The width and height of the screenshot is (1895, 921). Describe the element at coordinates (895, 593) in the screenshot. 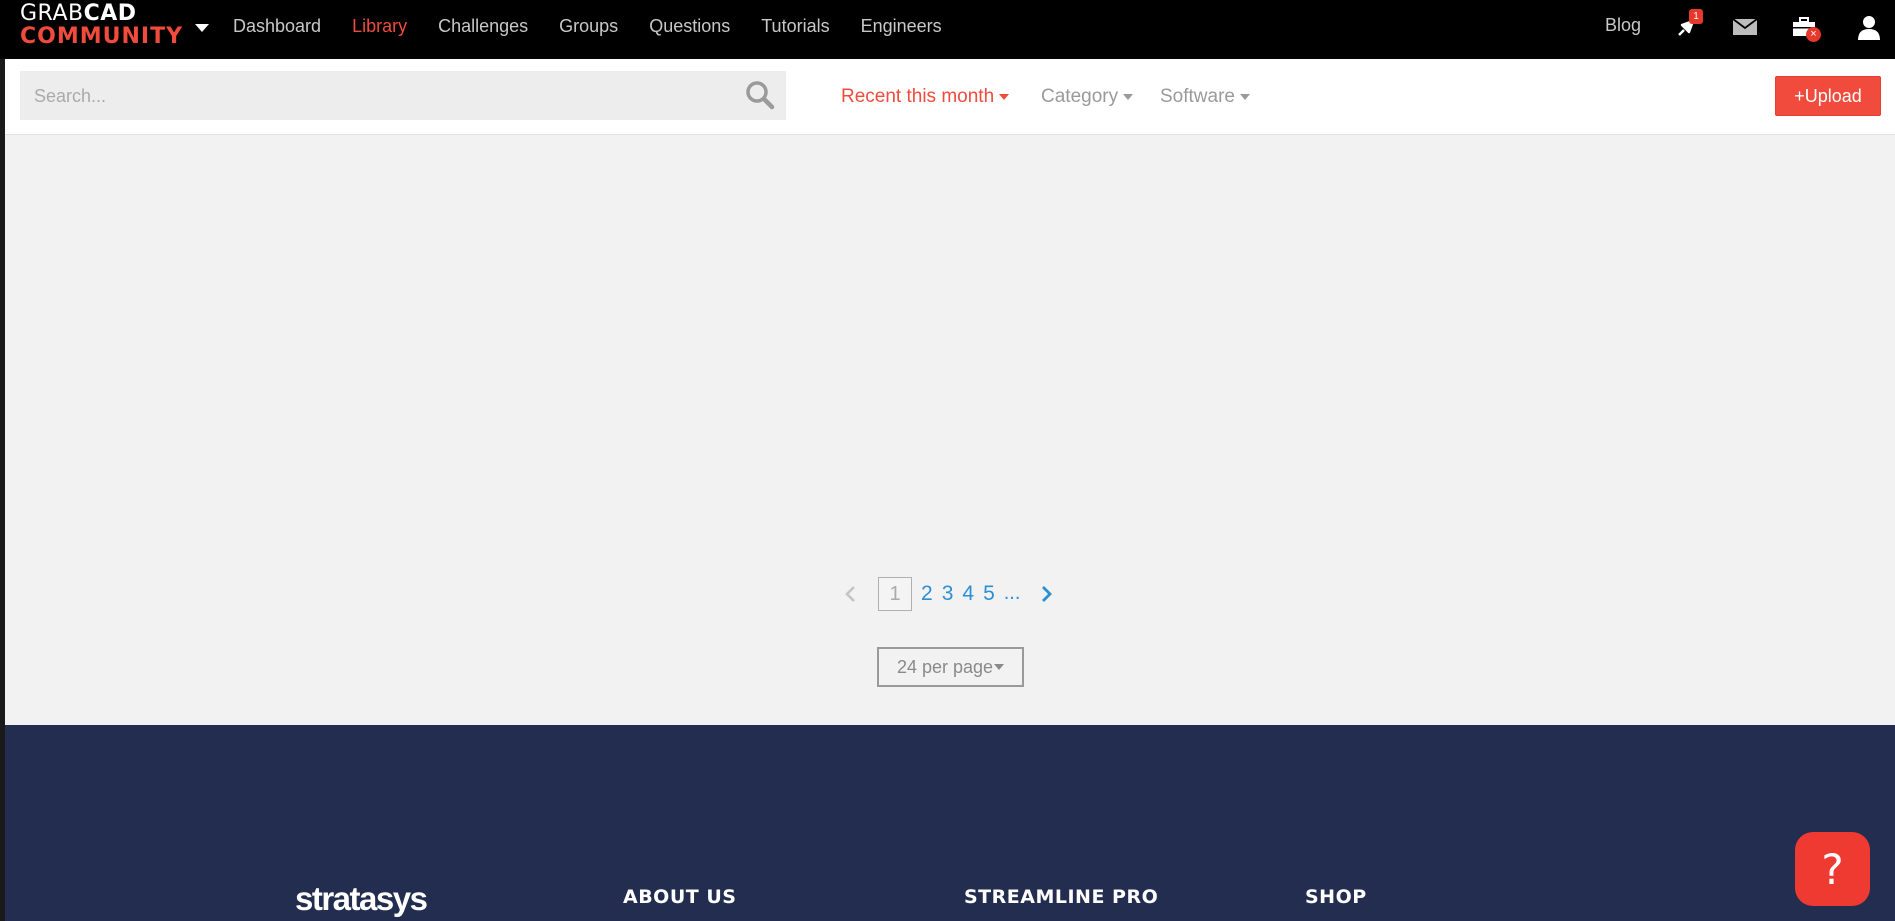

I see `current-page: 1` at that location.